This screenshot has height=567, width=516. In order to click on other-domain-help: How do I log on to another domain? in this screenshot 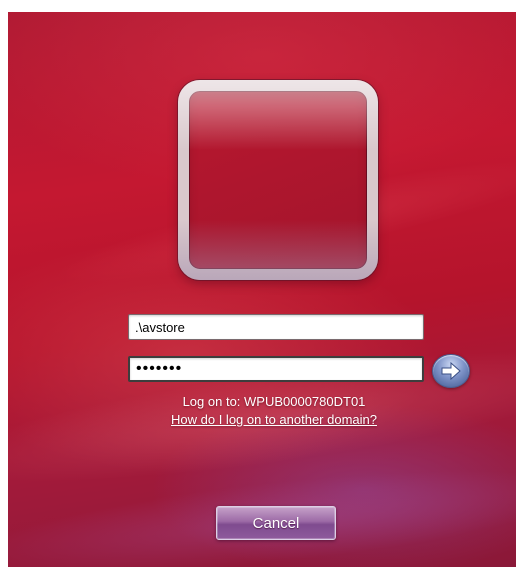, I will do `click(262, 419)`.